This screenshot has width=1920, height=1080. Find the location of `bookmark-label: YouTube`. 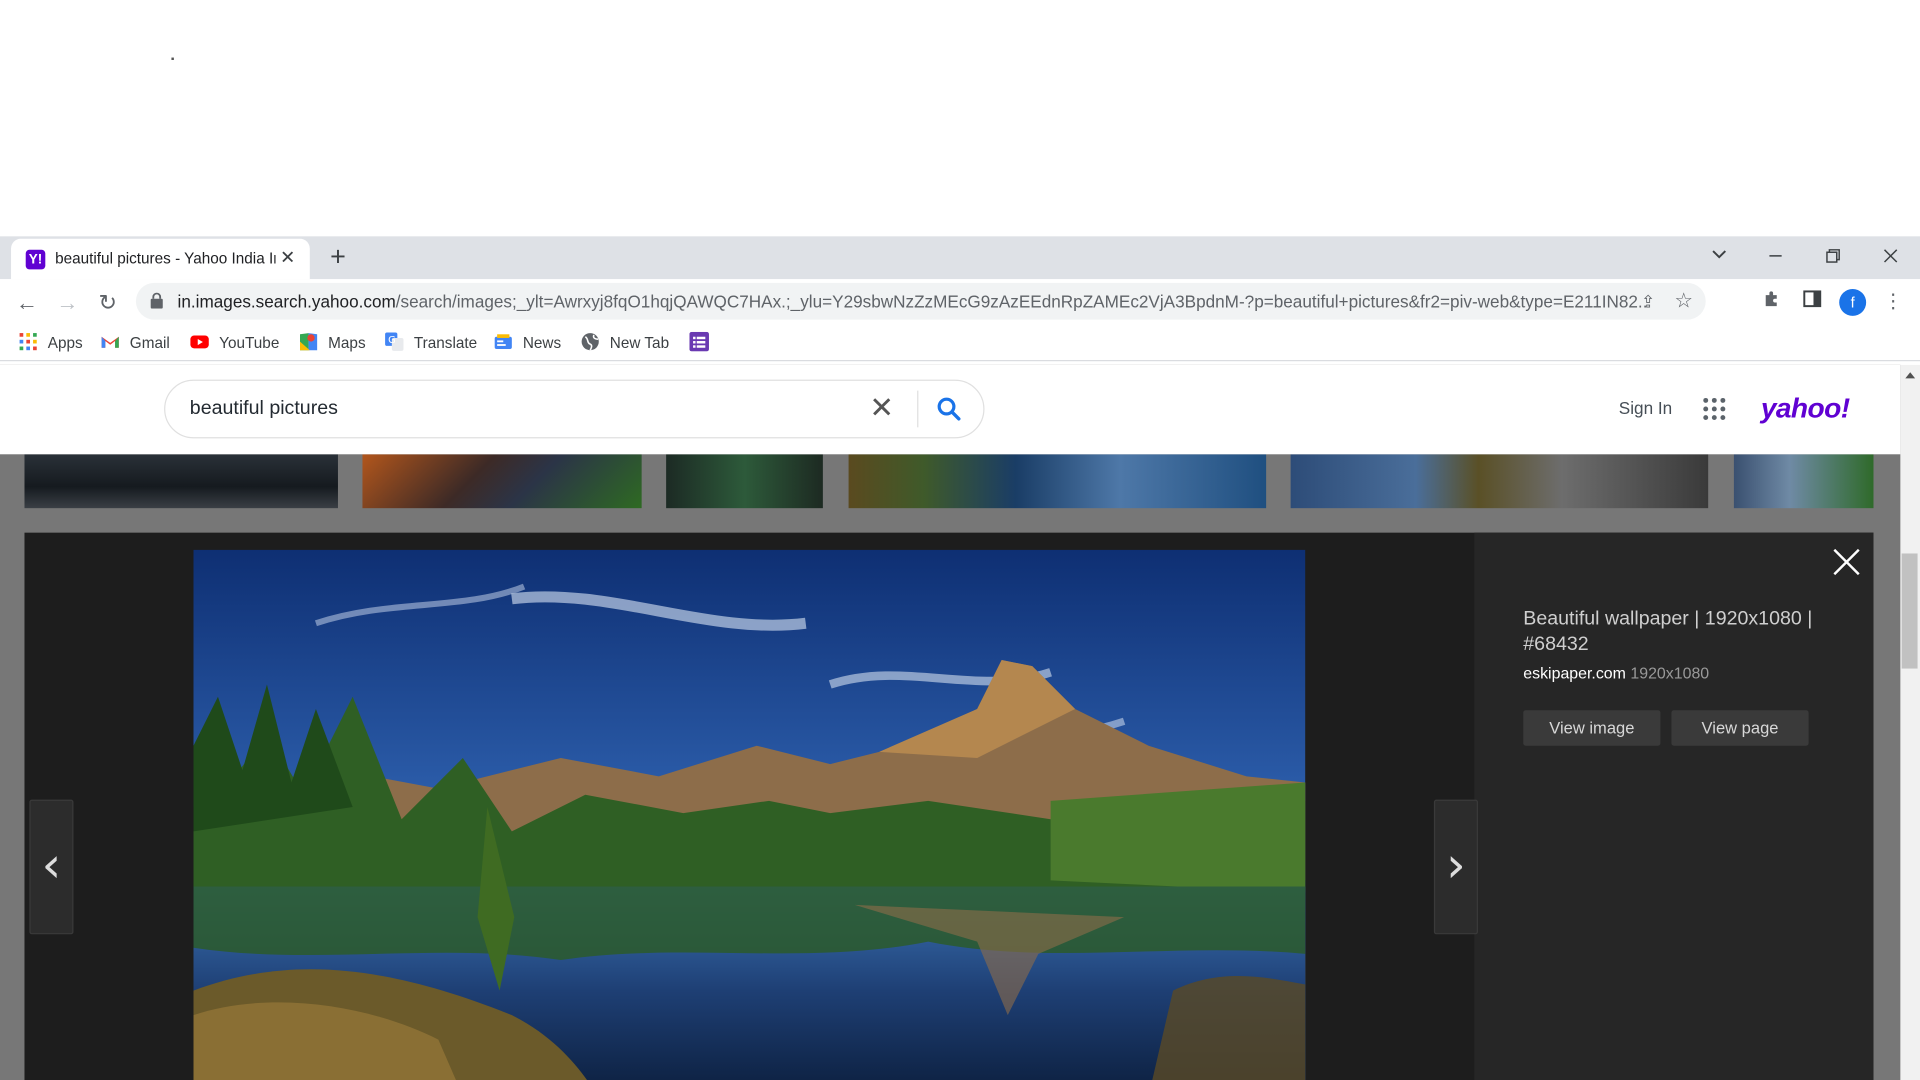

bookmark-label: YouTube is located at coordinates (249, 343).